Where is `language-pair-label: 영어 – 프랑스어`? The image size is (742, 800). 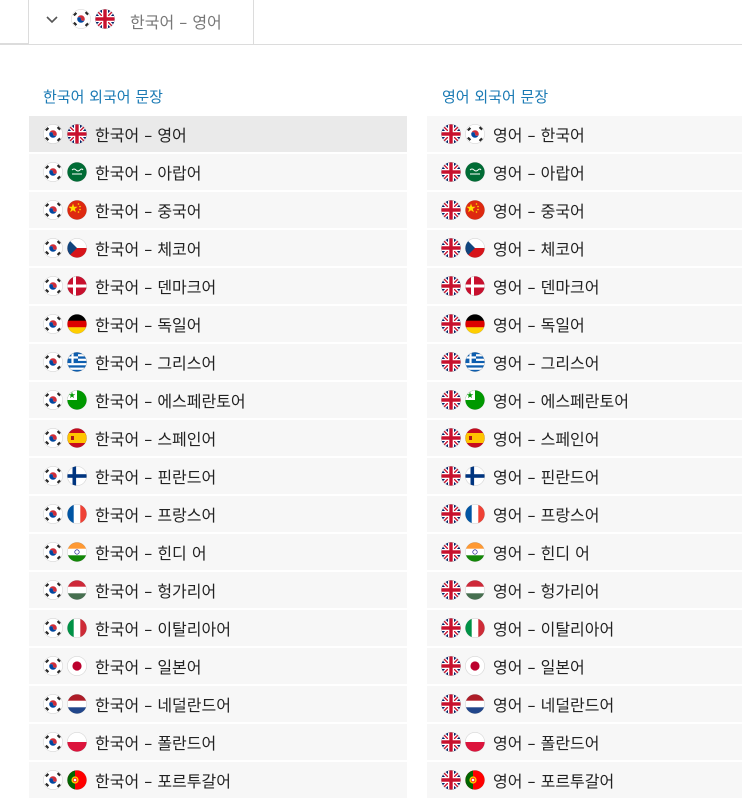 language-pair-label: 영어 – 프랑스어 is located at coordinates (546, 515).